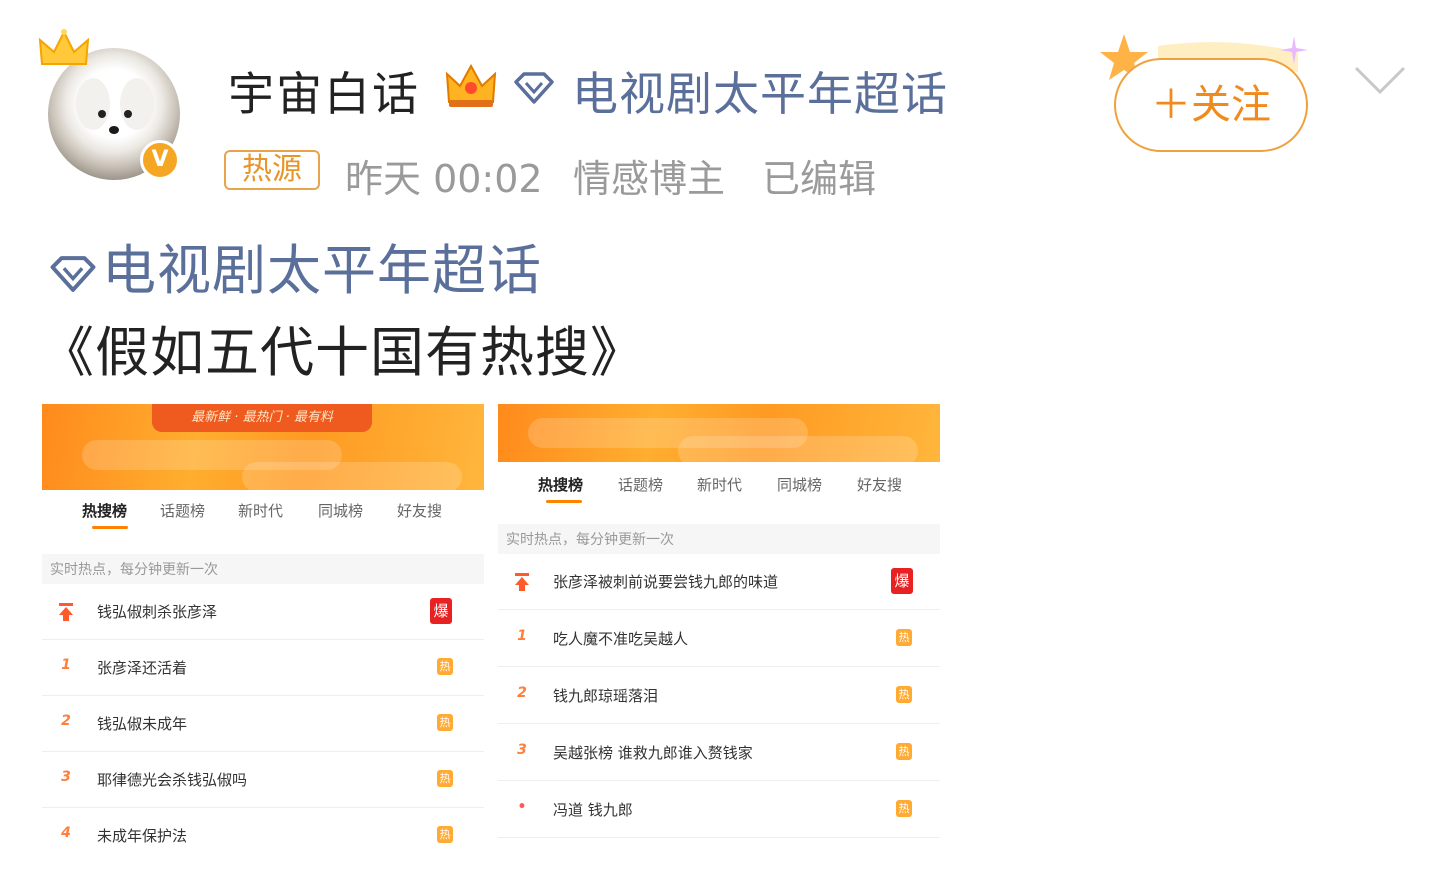 Image resolution: width=1440 pixels, height=887 pixels. What do you see at coordinates (593, 810) in the screenshot?
I see `hot-search-text: 冯道 钱九郎` at bounding box center [593, 810].